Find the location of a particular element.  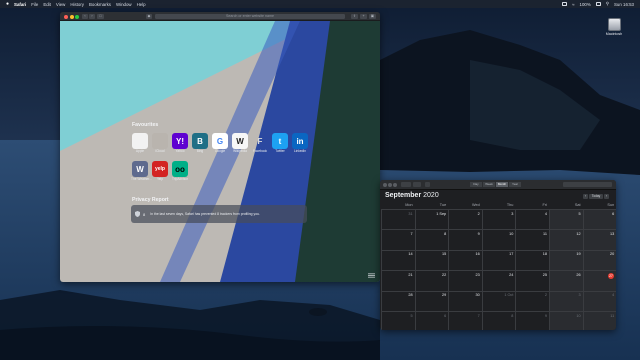

day-cell: 28 is located at coordinates (398, 300).